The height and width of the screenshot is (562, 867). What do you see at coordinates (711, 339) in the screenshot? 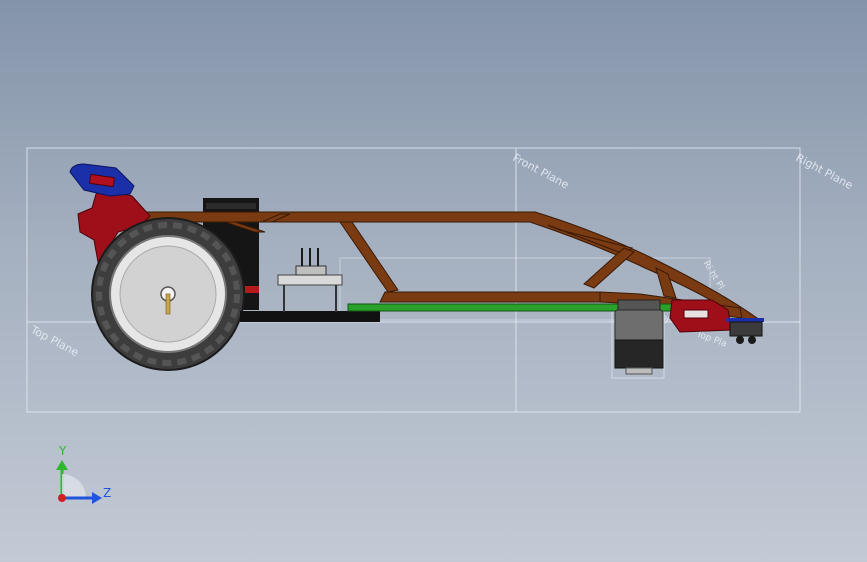
I see `top-plane-small-label: Top Pla` at bounding box center [711, 339].